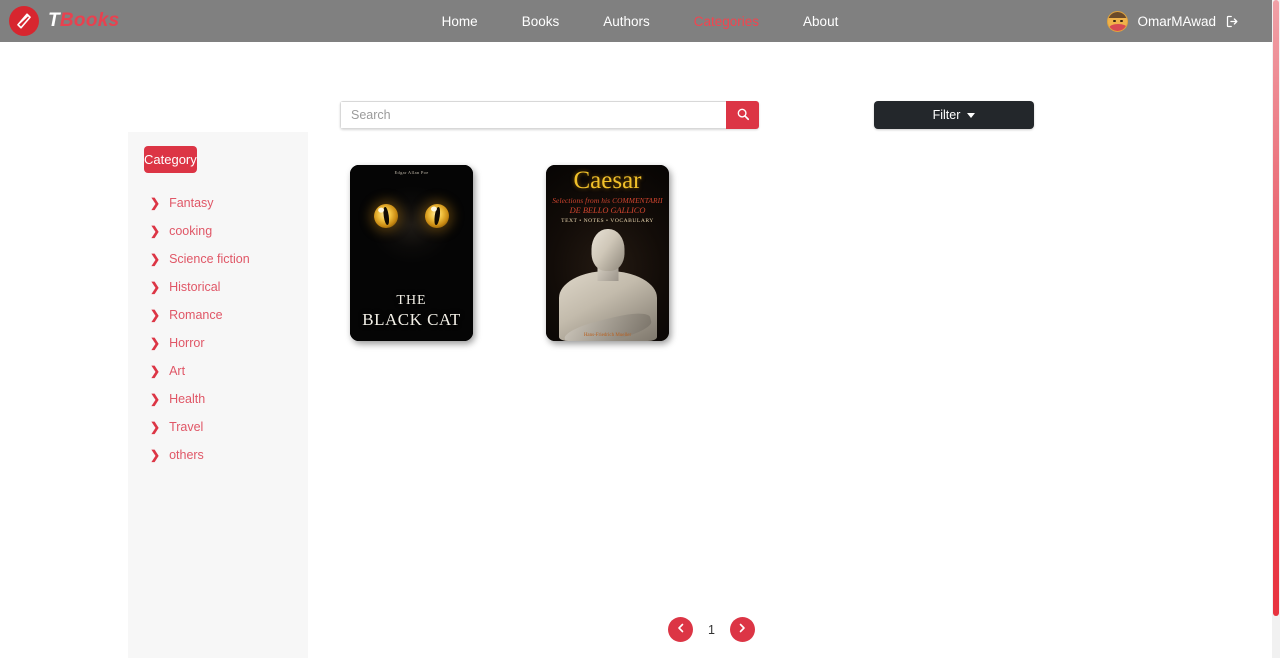 This screenshot has width=1280, height=658. Describe the element at coordinates (218, 455) in the screenshot. I see `sidebar-item-others: ❯ others` at that location.